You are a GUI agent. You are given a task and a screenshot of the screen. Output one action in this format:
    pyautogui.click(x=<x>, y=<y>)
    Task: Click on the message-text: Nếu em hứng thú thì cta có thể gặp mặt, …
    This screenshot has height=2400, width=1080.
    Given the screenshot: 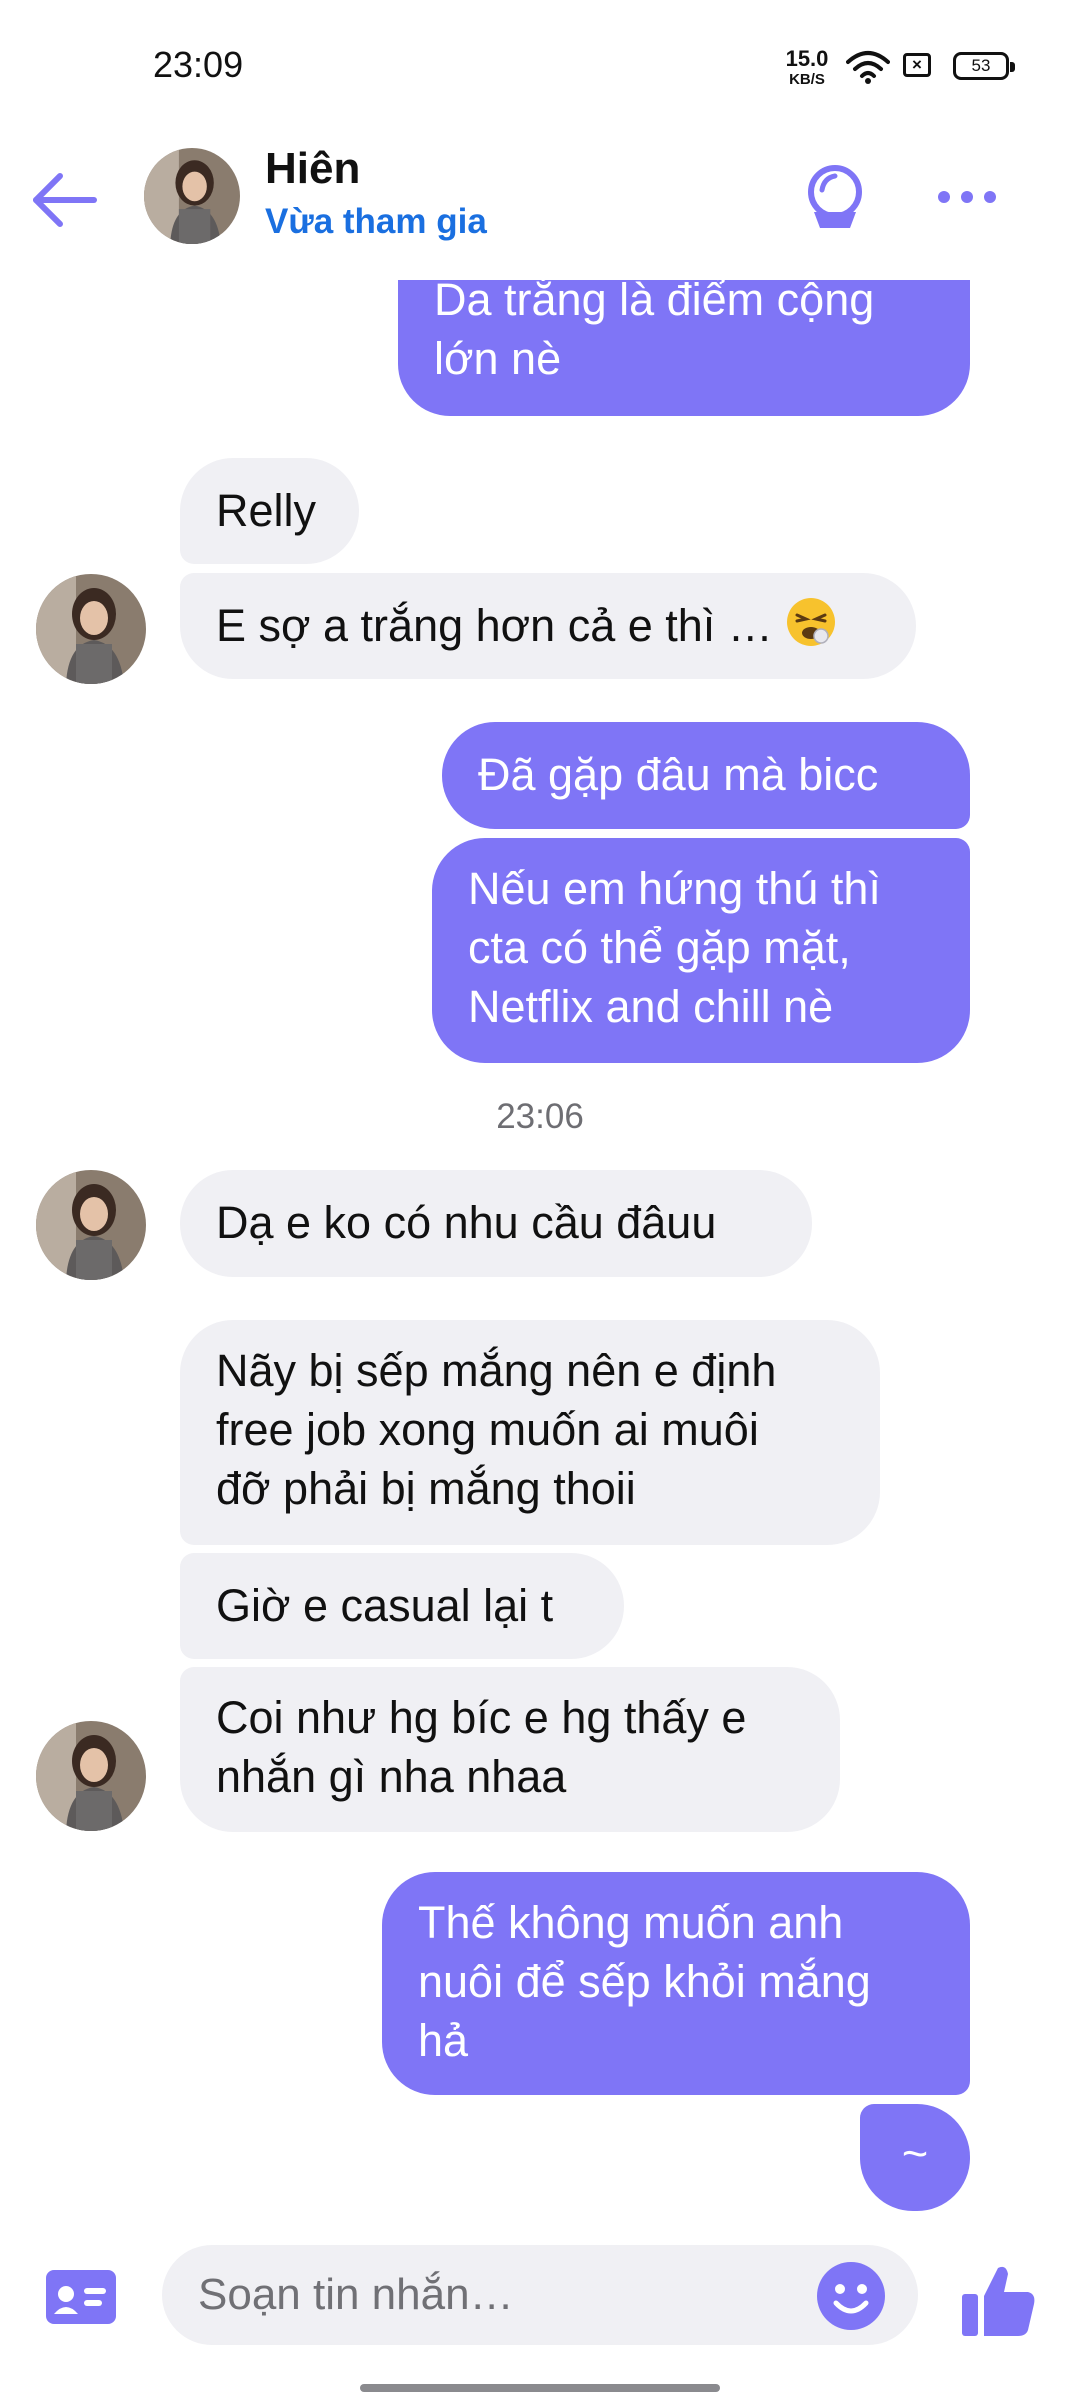 What is the action you would take?
    pyautogui.click(x=674, y=947)
    